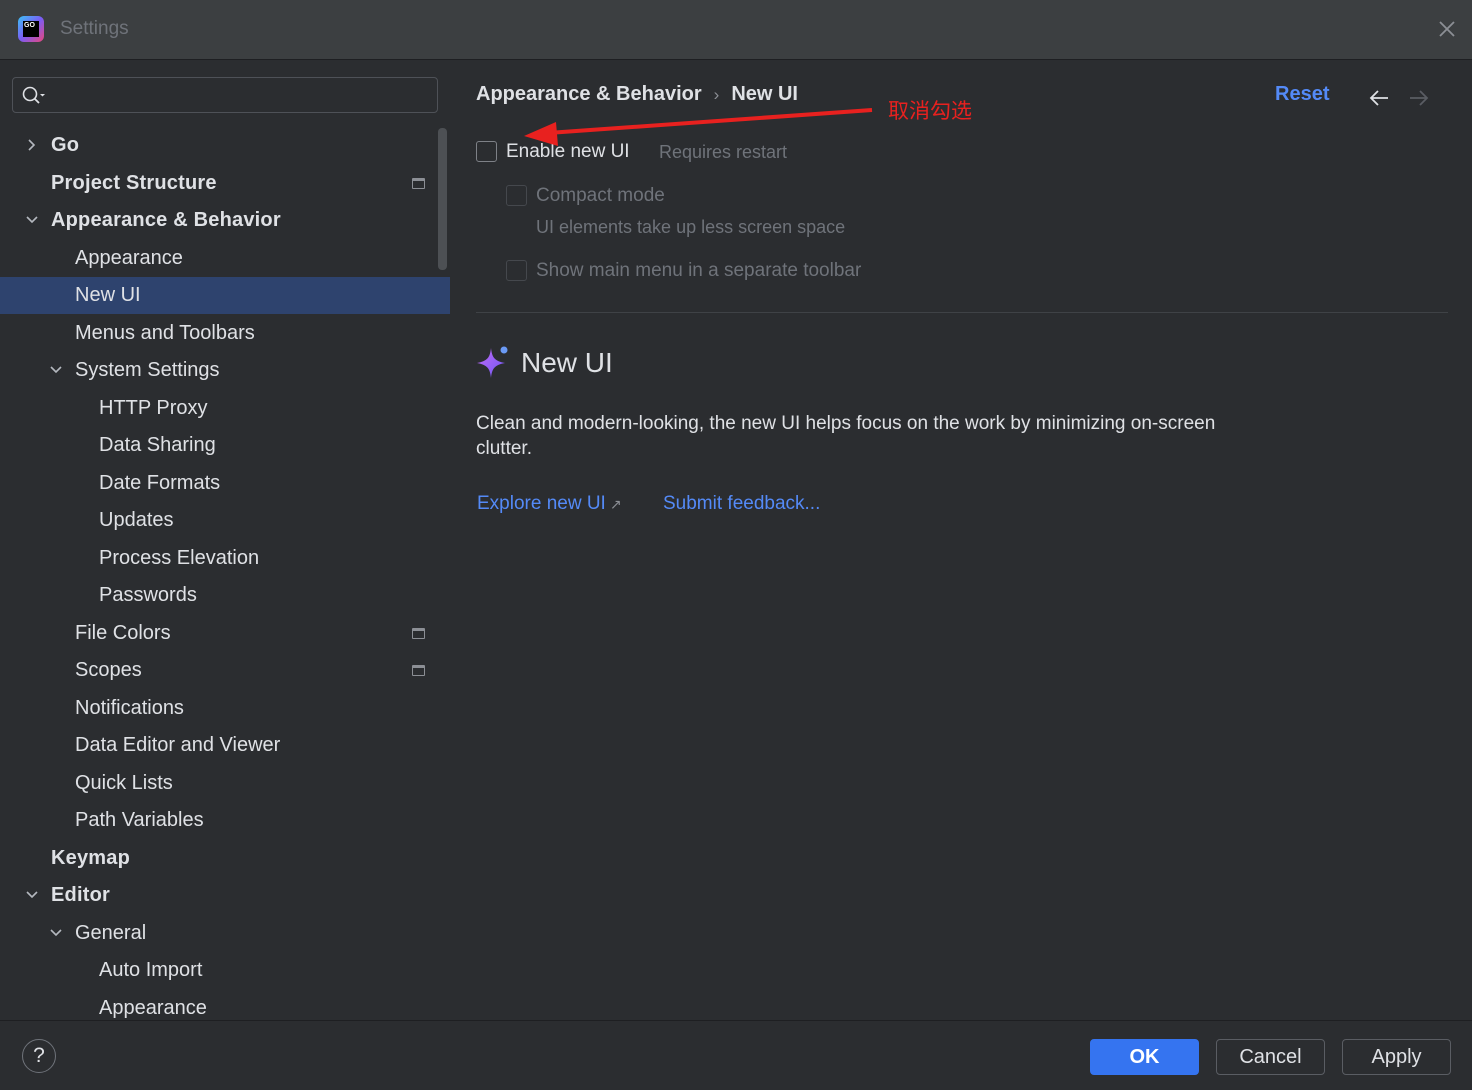 The height and width of the screenshot is (1090, 1472). What do you see at coordinates (136, 520) in the screenshot?
I see `tree-item-label: Updates` at bounding box center [136, 520].